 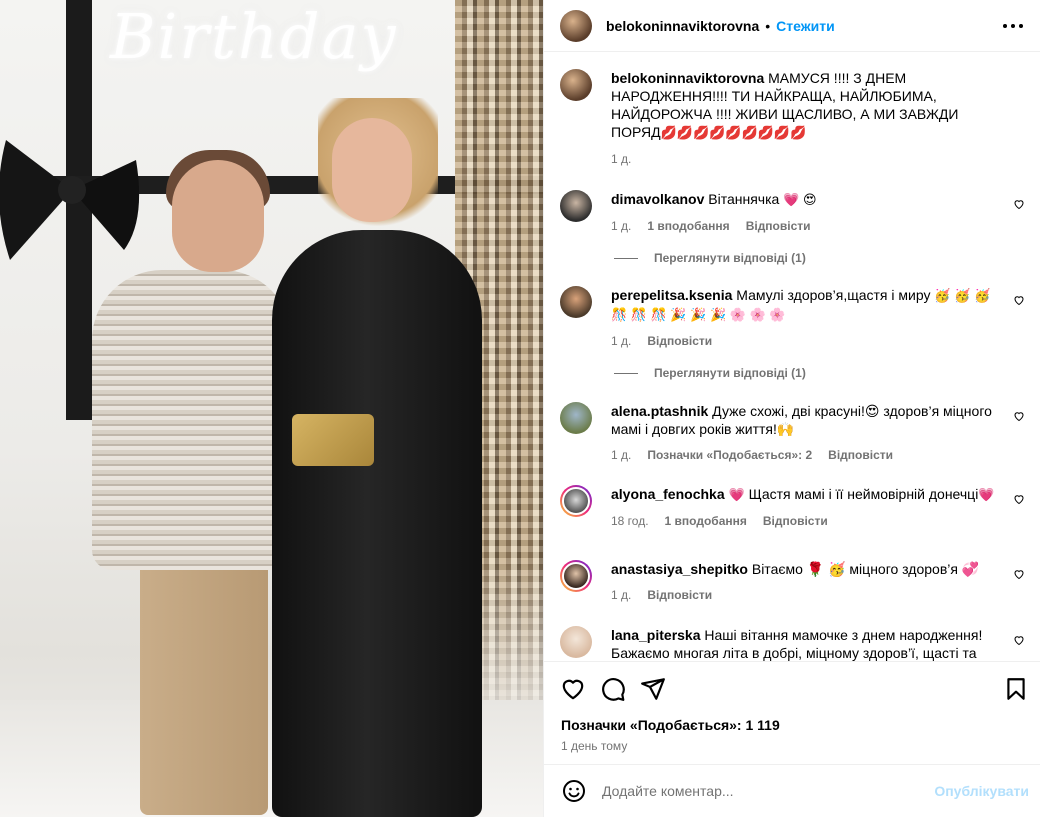 What do you see at coordinates (863, 494) in the screenshot?
I see `comment-text: Щастя мамі і її неймовірній донечці` at bounding box center [863, 494].